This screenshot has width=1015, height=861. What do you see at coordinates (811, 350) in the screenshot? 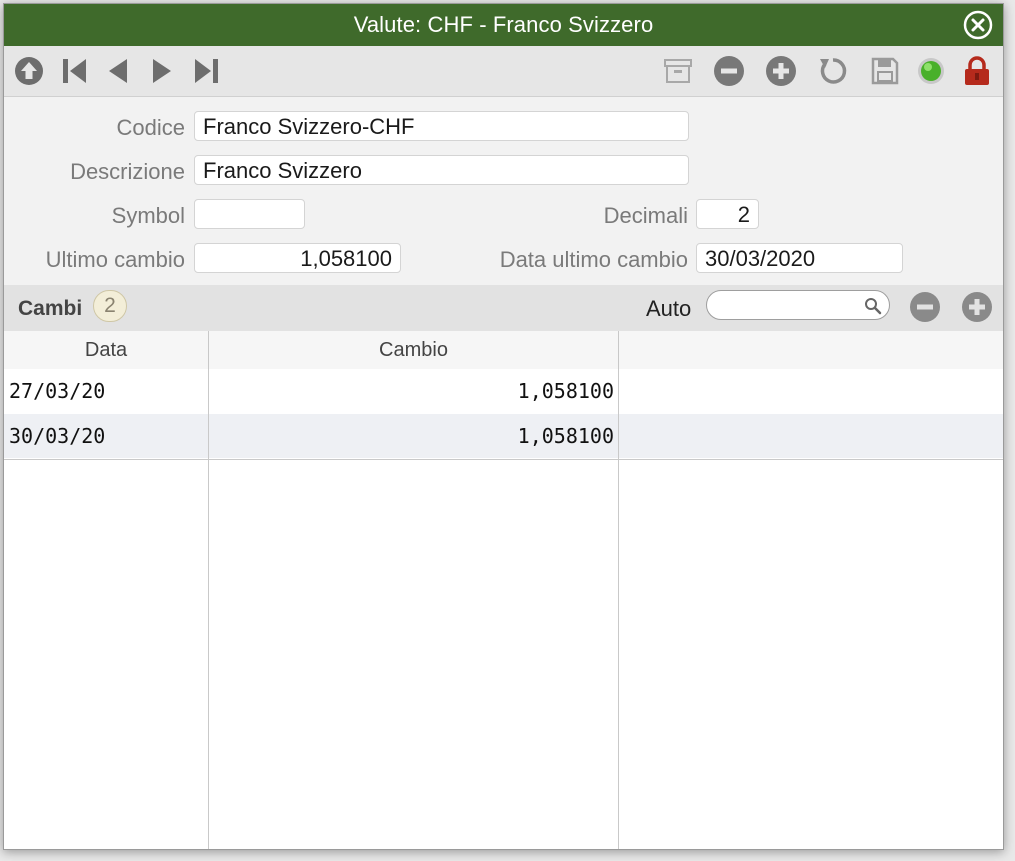
I see `column-header-empty` at bounding box center [811, 350].